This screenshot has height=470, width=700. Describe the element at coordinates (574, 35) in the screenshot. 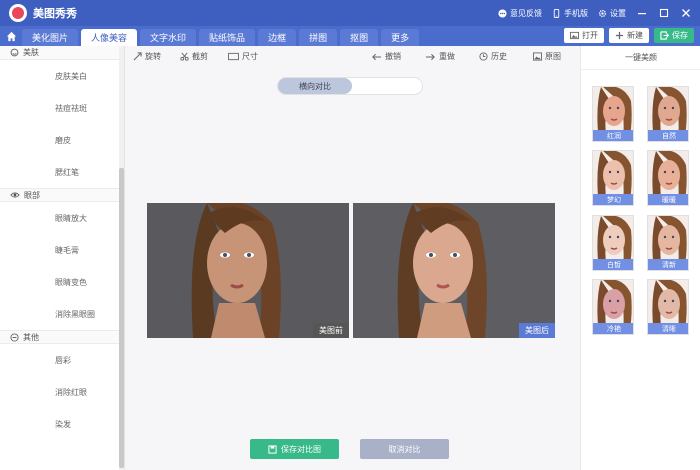

I see `image-icon` at that location.